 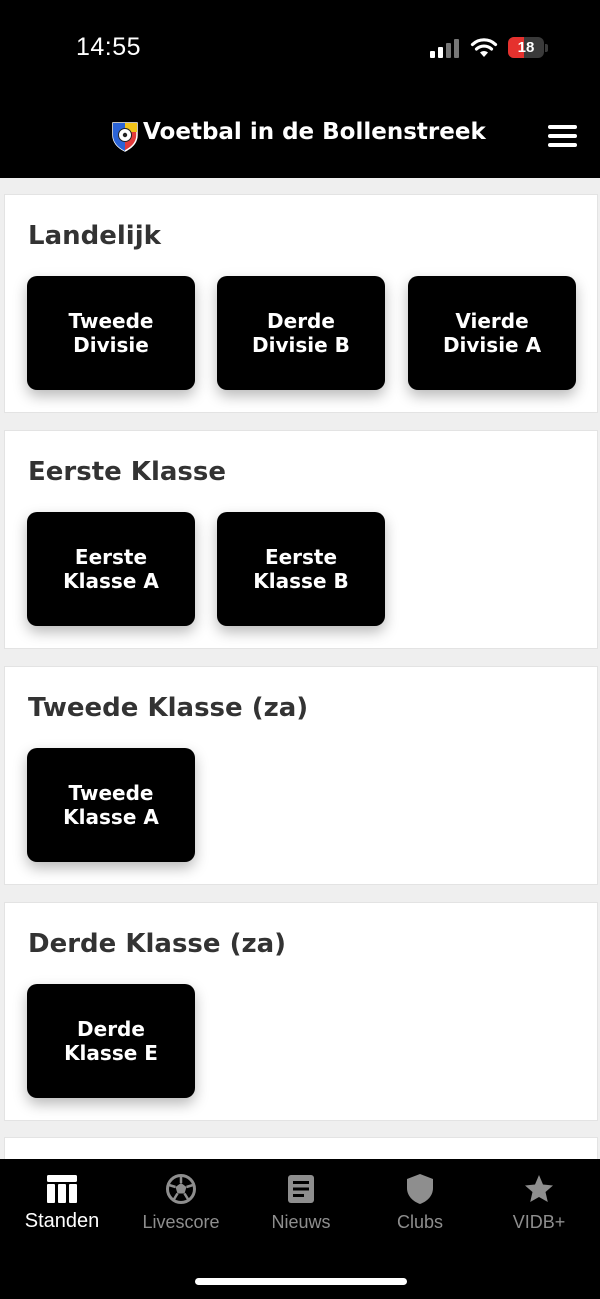 I want to click on league-button-eerste-klasse-a: Eerste Klasse A, so click(x=111, y=569).